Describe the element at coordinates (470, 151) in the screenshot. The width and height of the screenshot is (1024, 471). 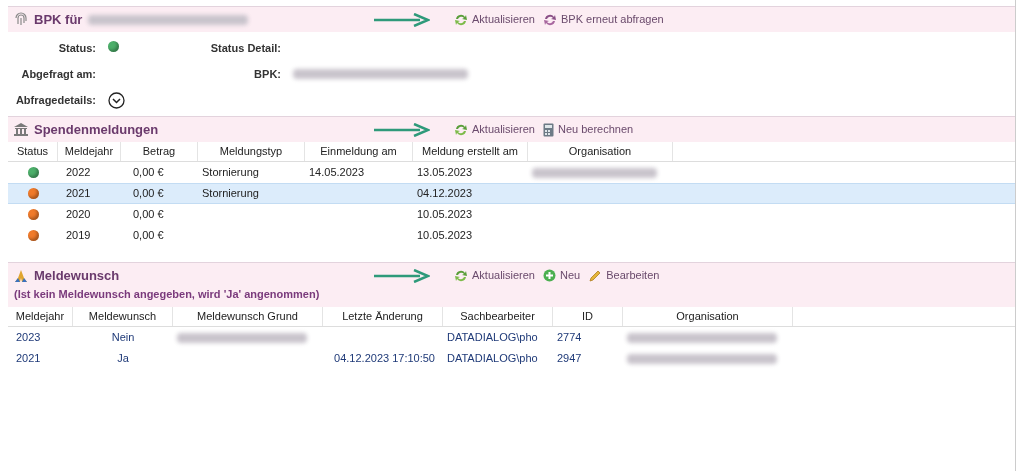
I see `column-header: Meldung erstellt am` at that location.